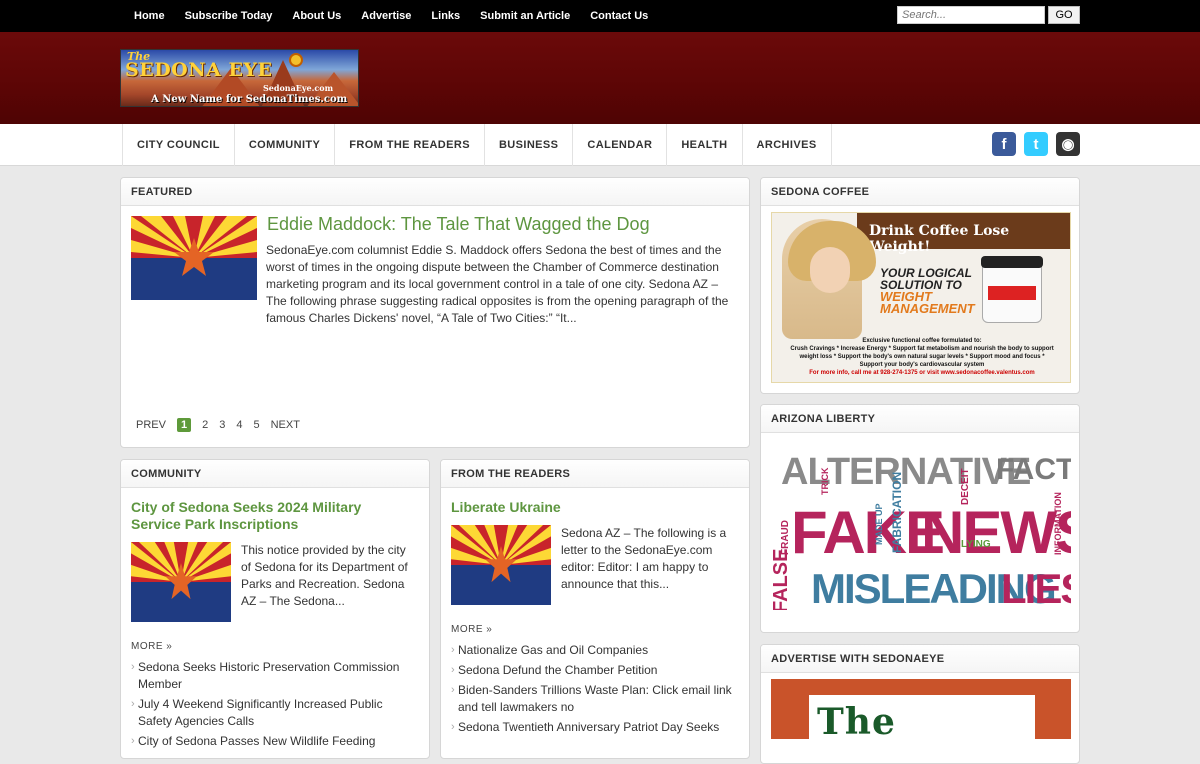  Describe the element at coordinates (316, 16) in the screenshot. I see `nav-about: About Us` at that location.